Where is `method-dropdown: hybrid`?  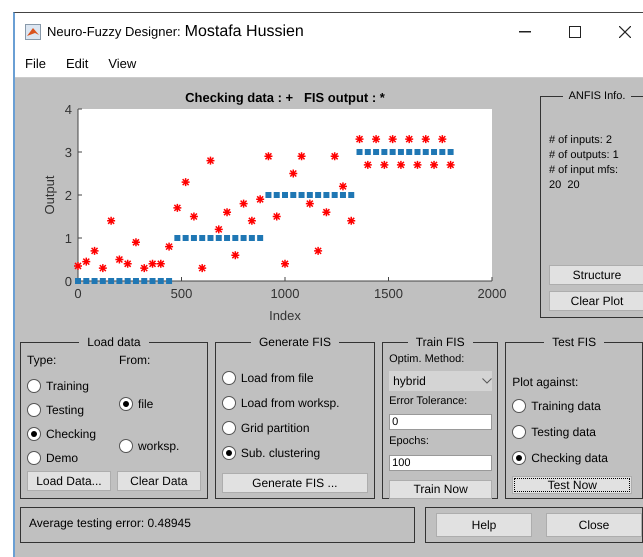
method-dropdown: hybrid is located at coordinates (440, 380).